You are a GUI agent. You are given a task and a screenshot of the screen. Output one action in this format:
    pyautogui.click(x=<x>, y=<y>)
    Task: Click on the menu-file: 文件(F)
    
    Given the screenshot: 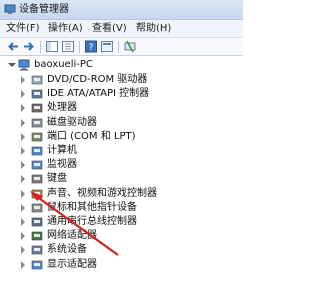 What is the action you would take?
    pyautogui.click(x=23, y=29)
    